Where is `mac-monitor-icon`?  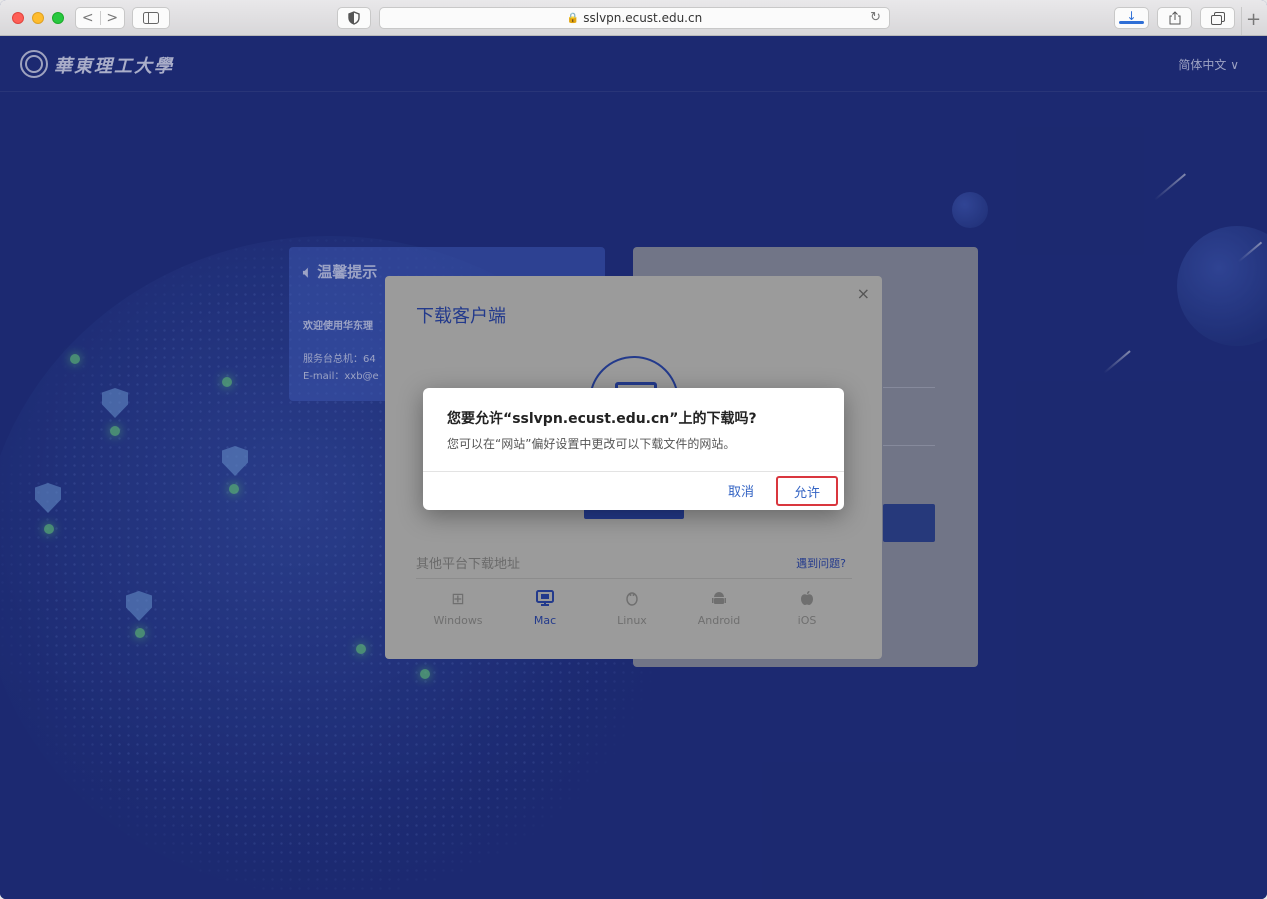 mac-monitor-icon is located at coordinates (545, 599).